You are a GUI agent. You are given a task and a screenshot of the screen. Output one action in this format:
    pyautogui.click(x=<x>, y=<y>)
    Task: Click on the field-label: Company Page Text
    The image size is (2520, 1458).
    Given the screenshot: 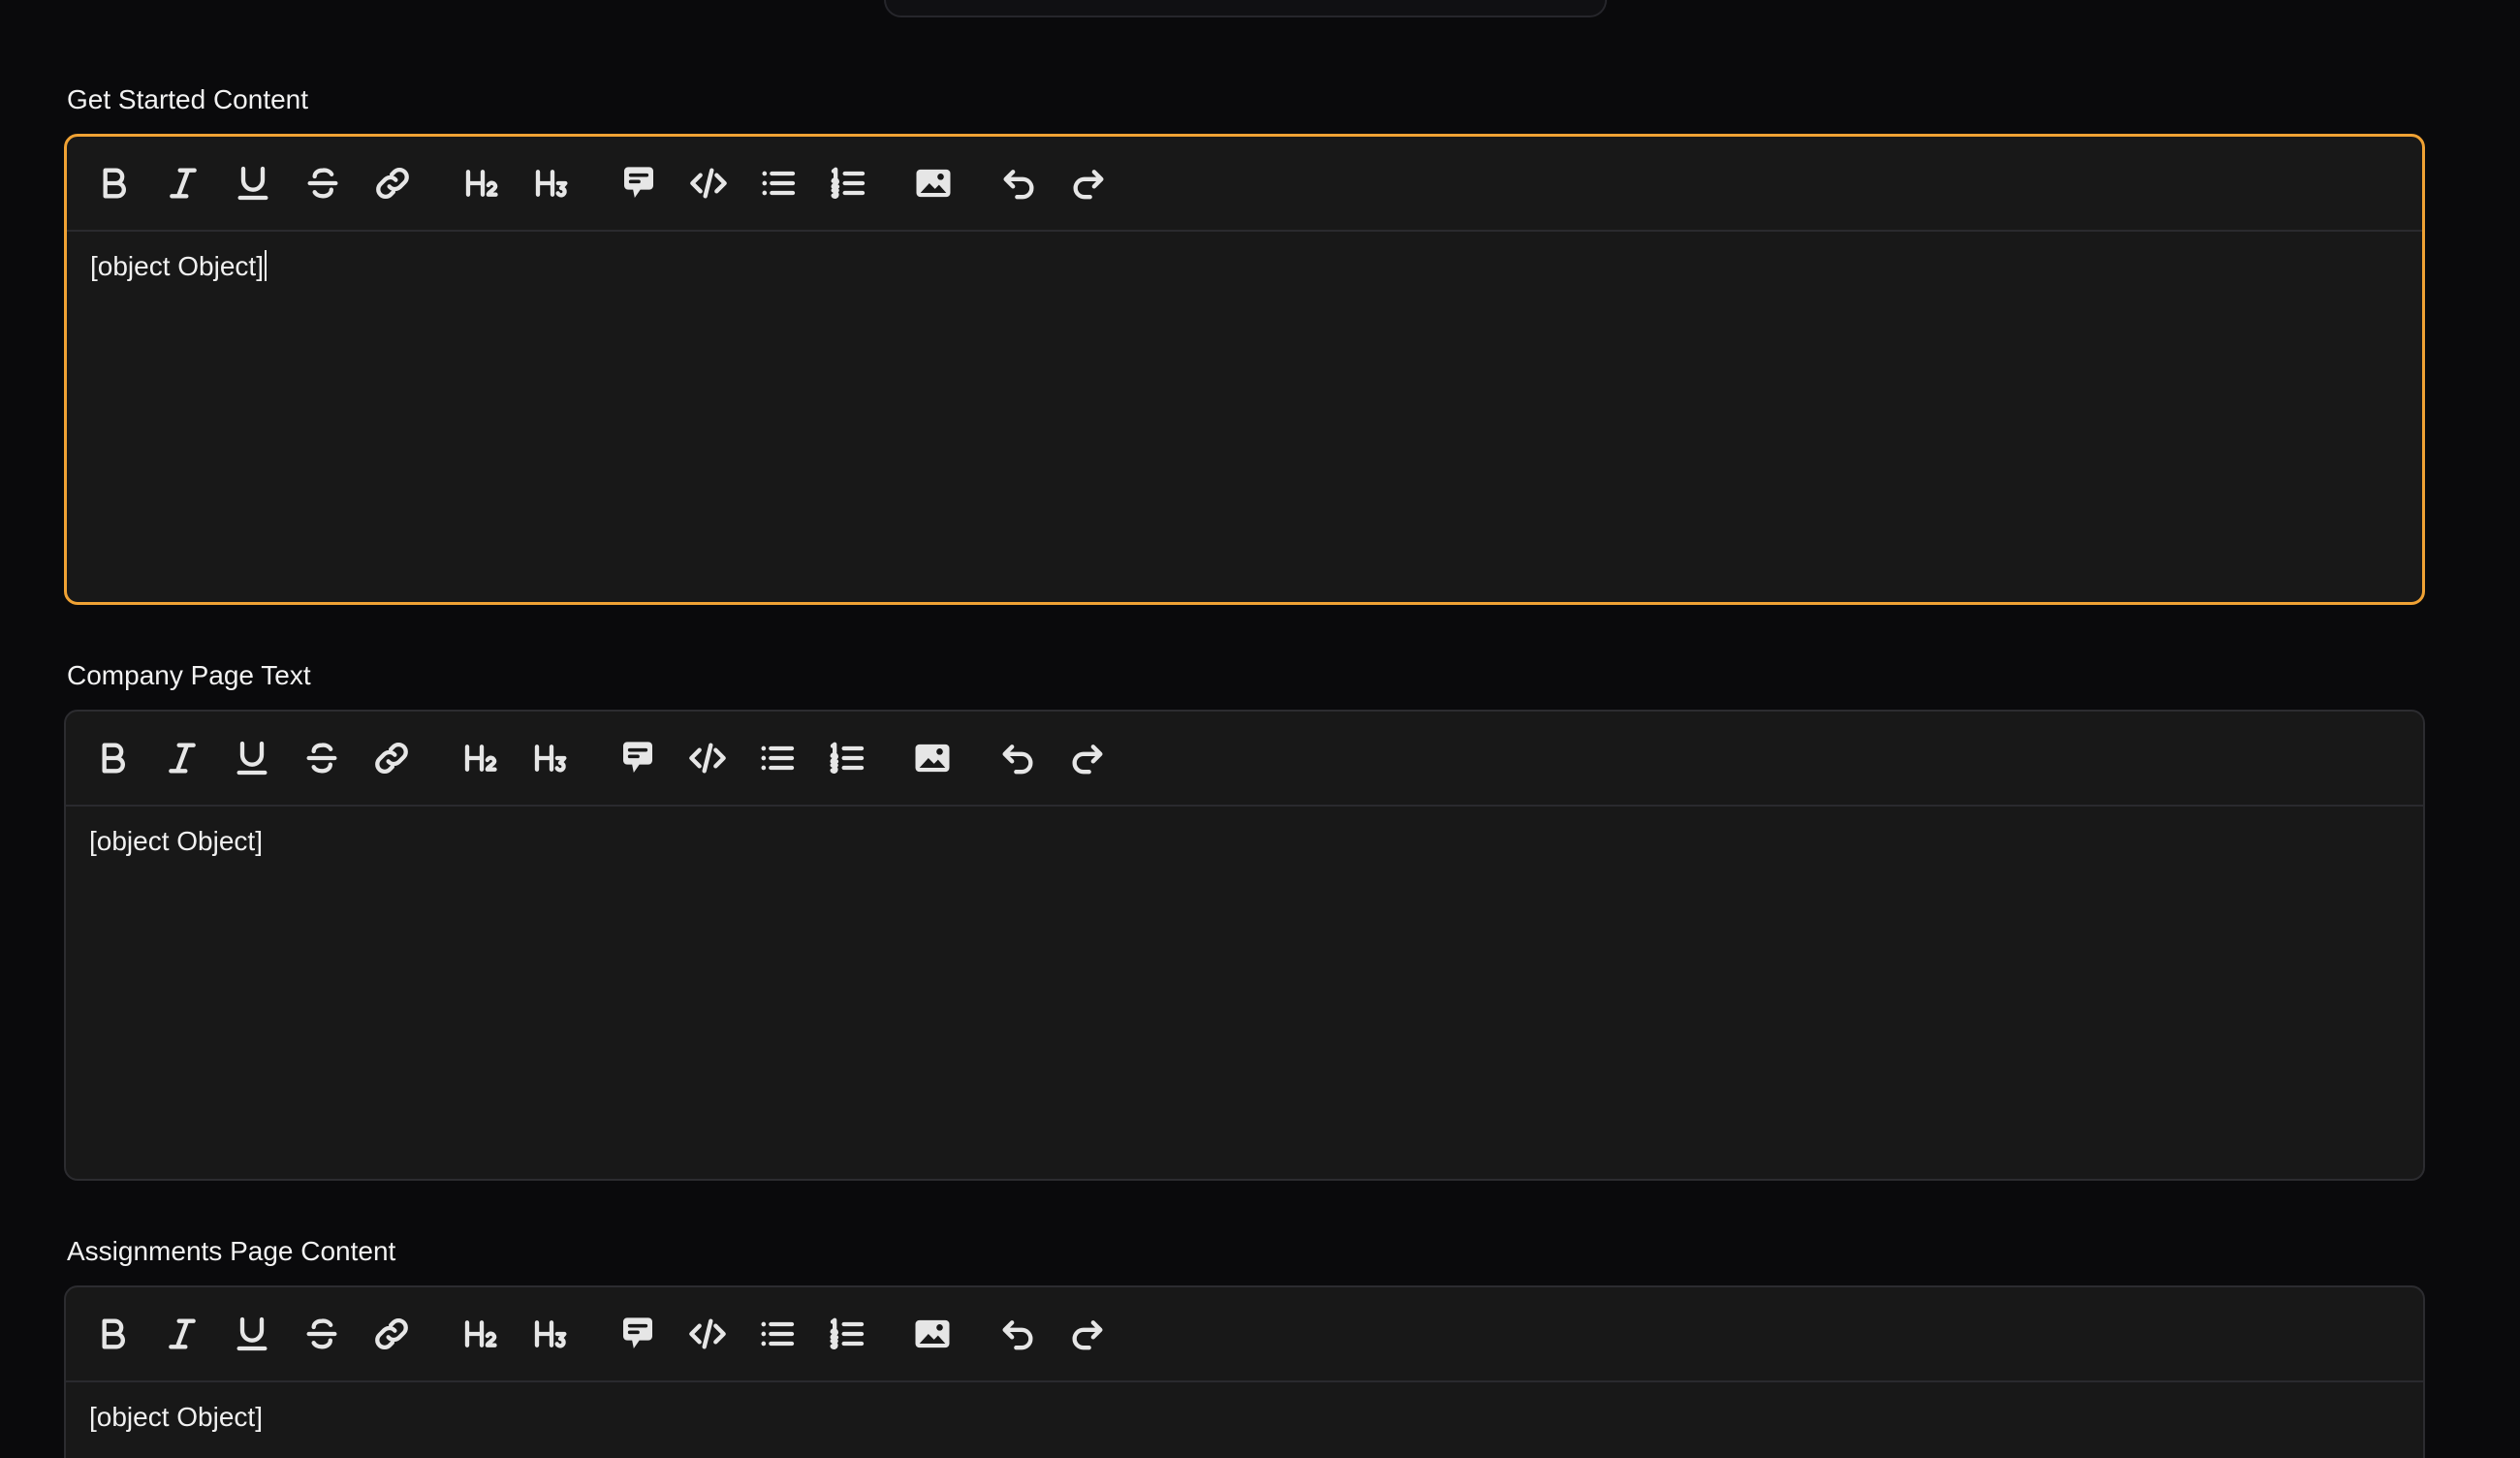 What is the action you would take?
    pyautogui.click(x=189, y=675)
    